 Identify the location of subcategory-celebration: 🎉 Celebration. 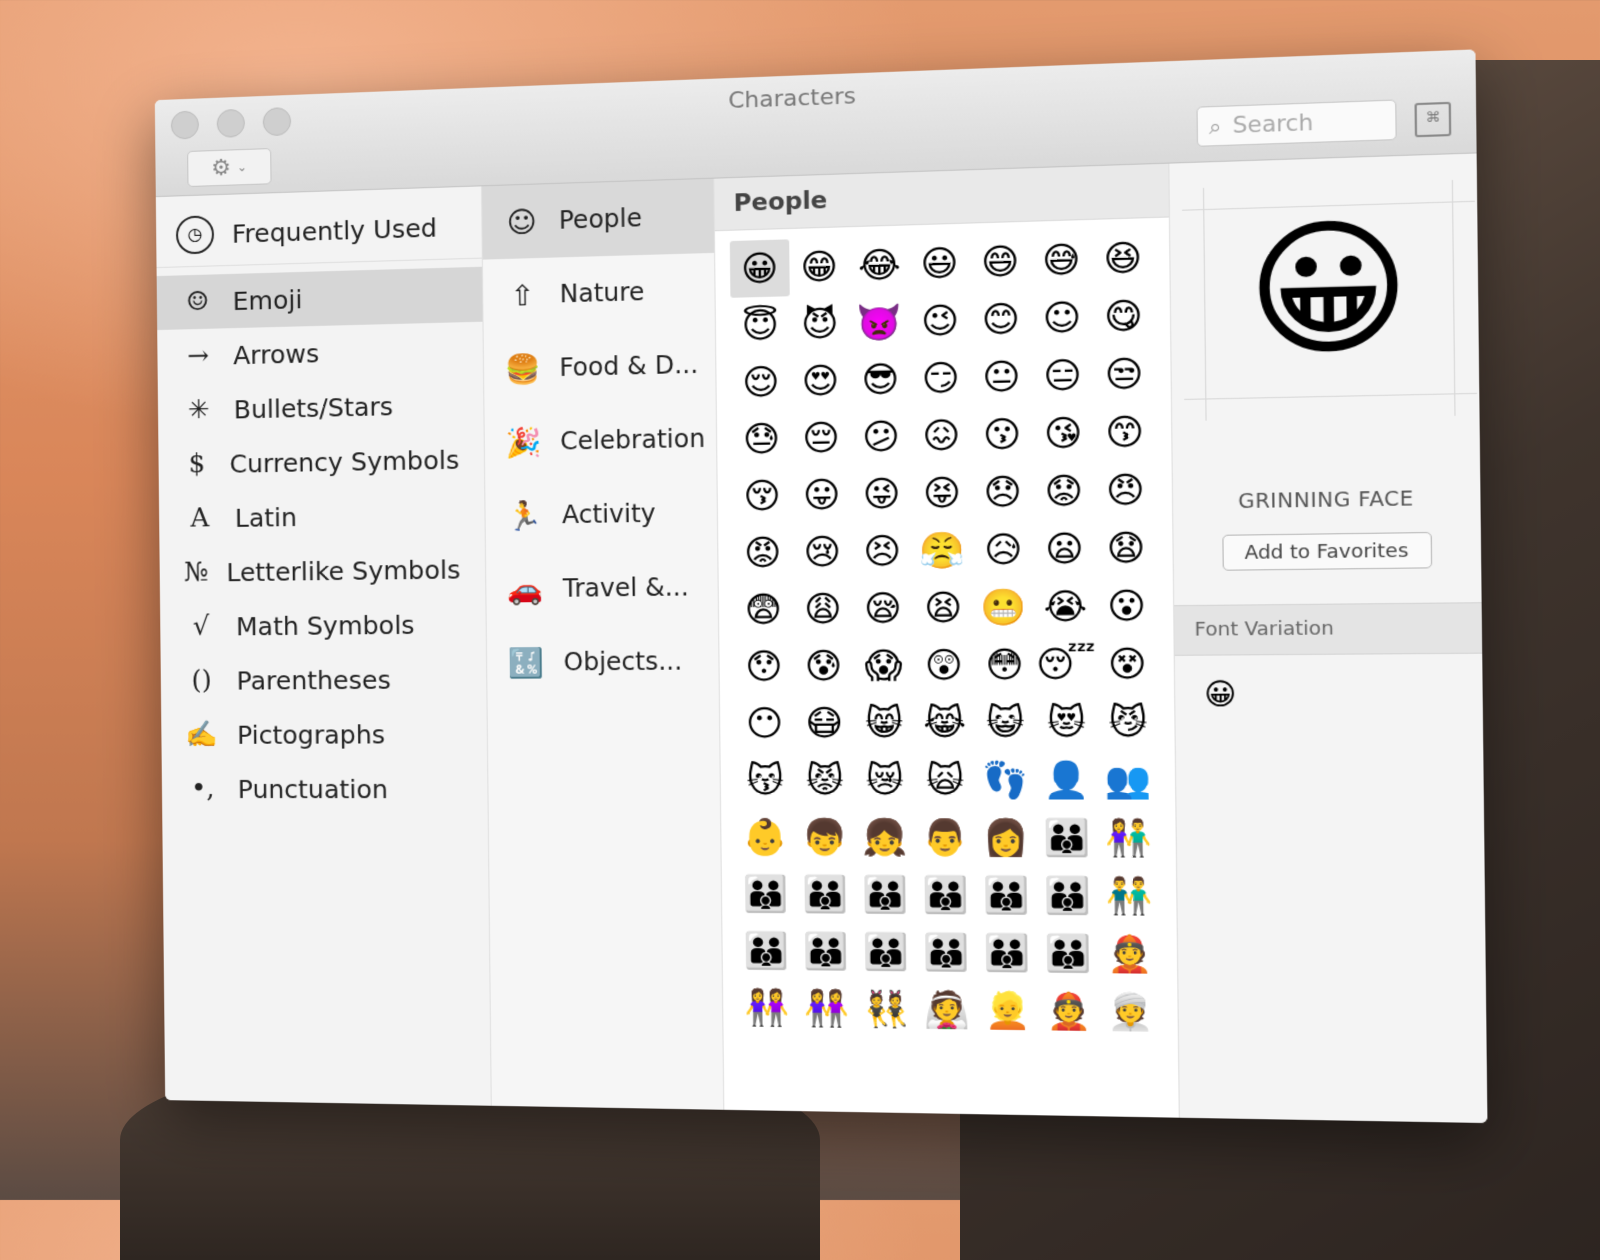
(600, 440).